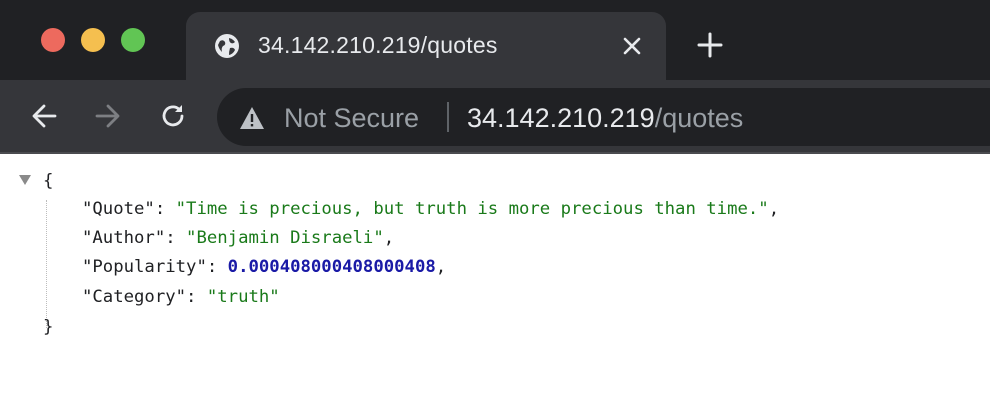 The height and width of the screenshot is (406, 990). Describe the element at coordinates (285, 238) in the screenshot. I see `json-string-value: "Benjamin Disraeli"` at that location.